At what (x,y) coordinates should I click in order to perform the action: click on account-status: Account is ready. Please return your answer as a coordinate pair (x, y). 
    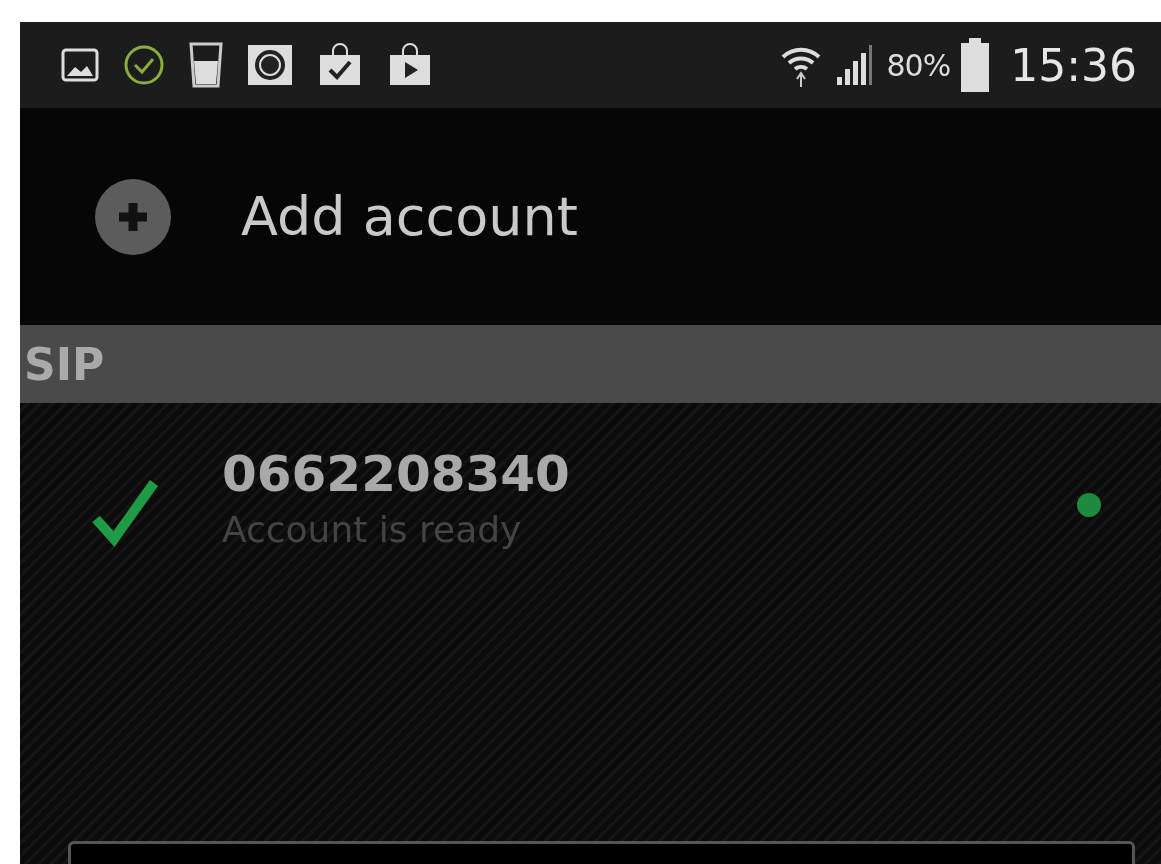
    Looking at the image, I should click on (372, 529).